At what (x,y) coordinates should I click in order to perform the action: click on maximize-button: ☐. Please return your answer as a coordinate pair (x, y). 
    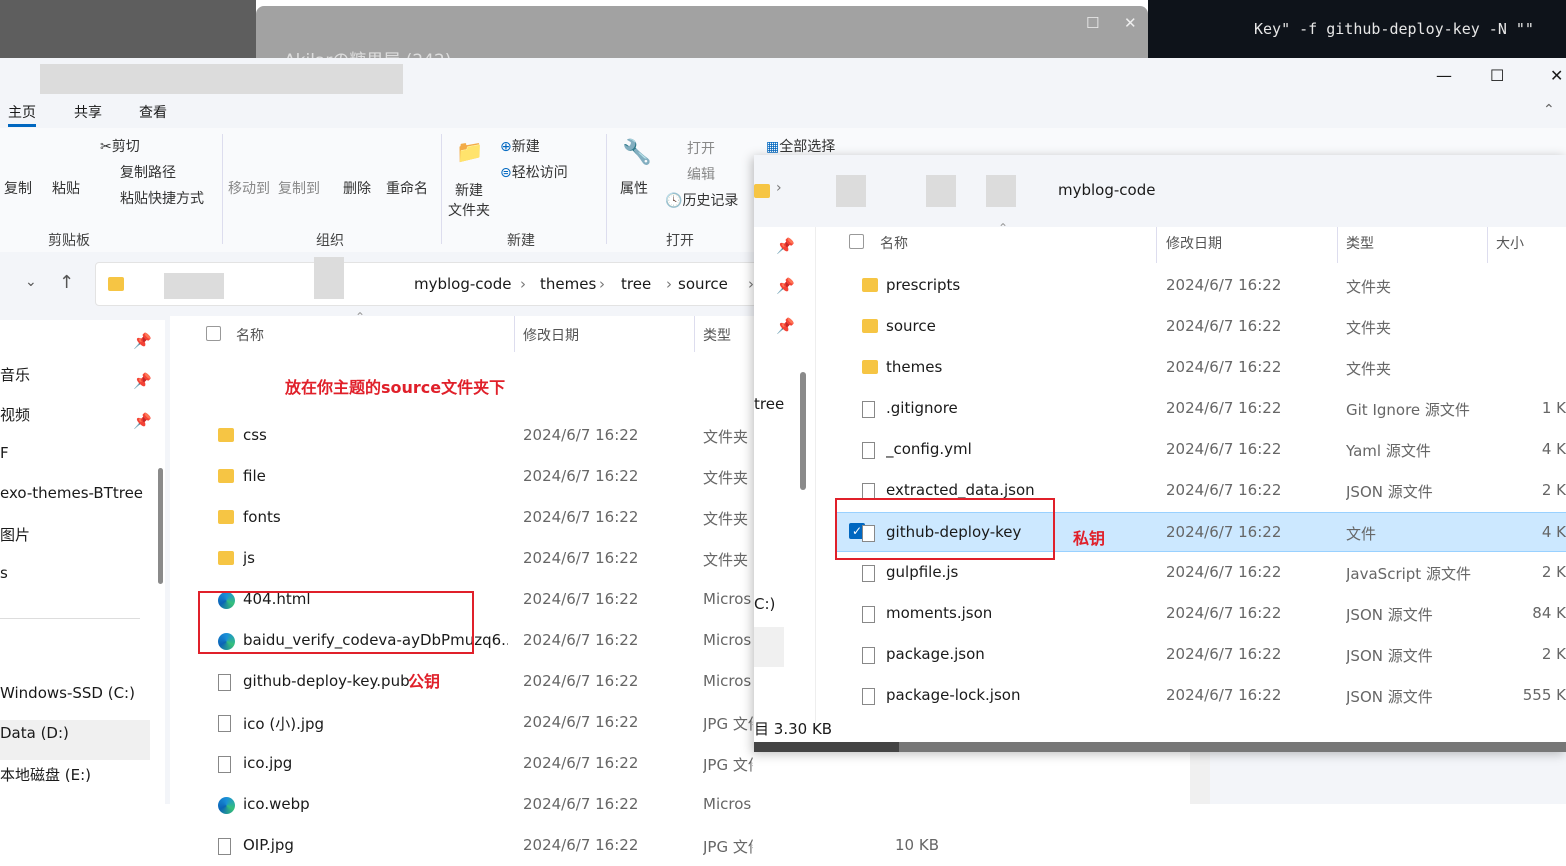
    Looking at the image, I should click on (1497, 75).